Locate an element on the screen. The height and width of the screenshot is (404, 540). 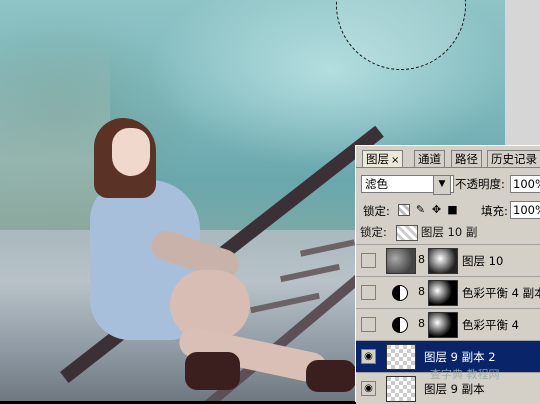
layer-row: 8 色彩平衡 4 副本 is located at coordinates (448, 292).